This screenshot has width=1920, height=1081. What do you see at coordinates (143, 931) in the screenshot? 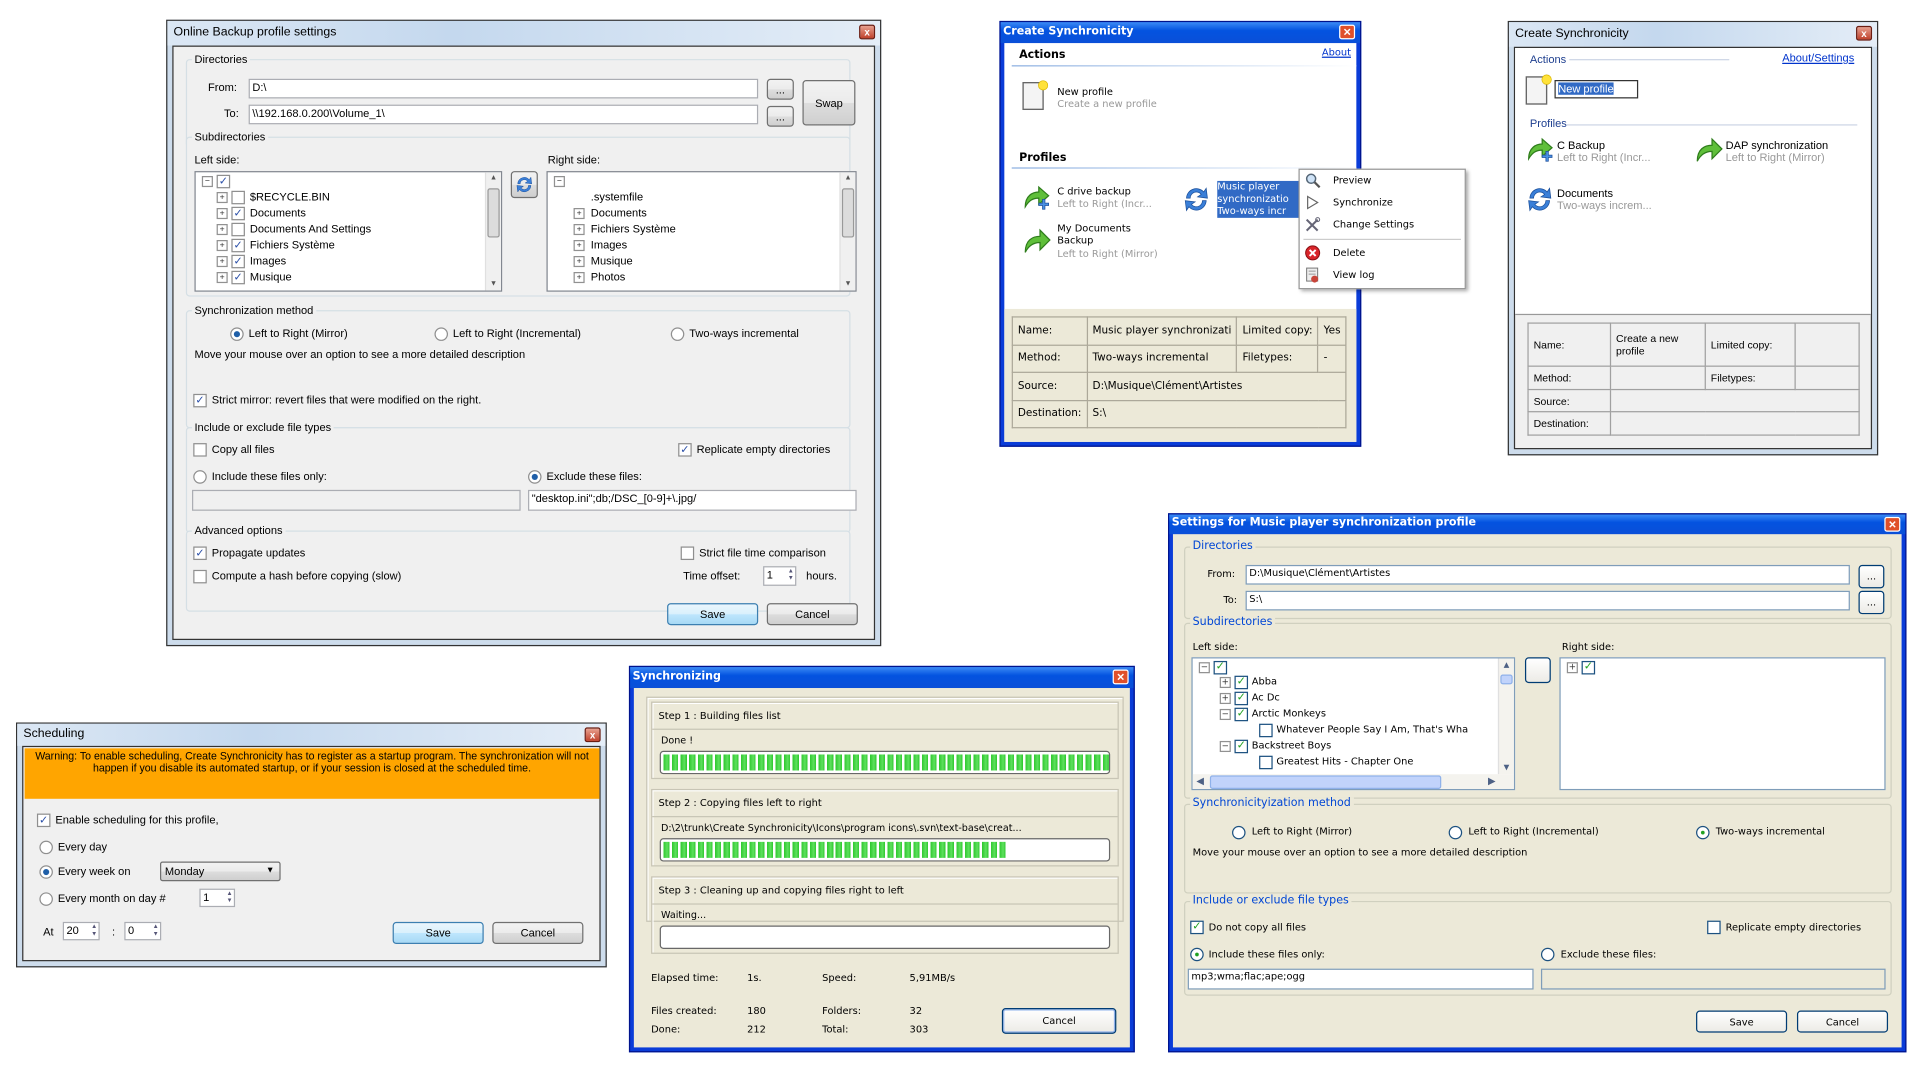
I see `minute-spinner: 0 ▲ ▼` at bounding box center [143, 931].